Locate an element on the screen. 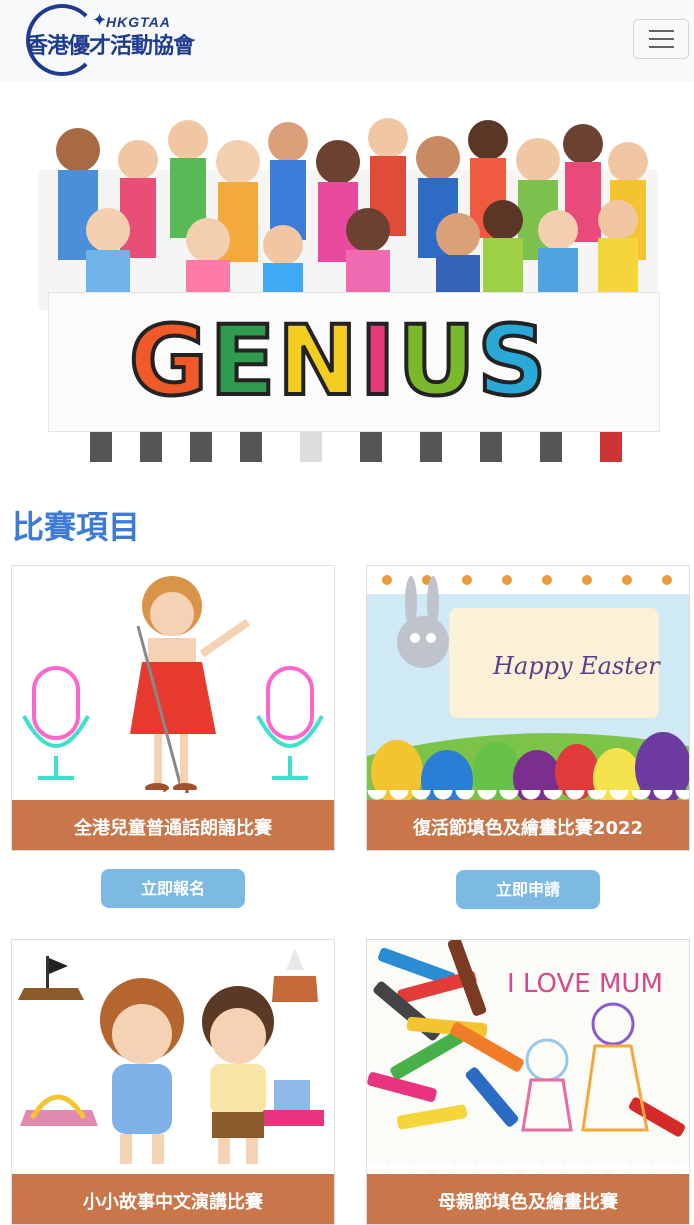 Image resolution: width=694 pixels, height=1225 pixels. genius-letter: N is located at coordinates (317, 361).